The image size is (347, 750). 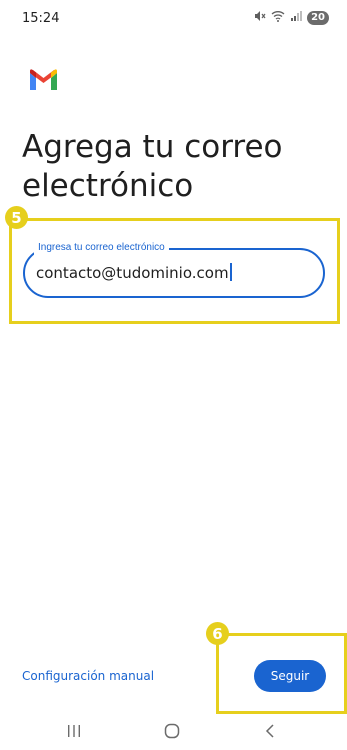 I want to click on status-bar: 15:24 20, so click(x=173, y=18).